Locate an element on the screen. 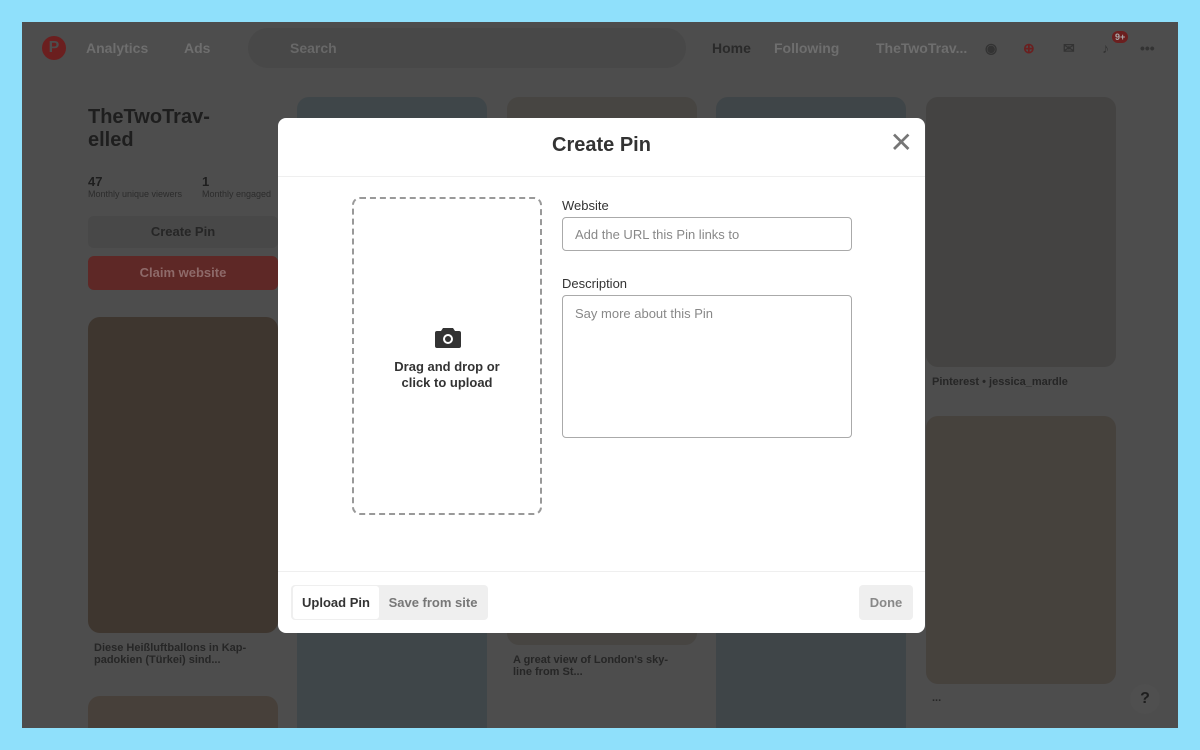 Image resolution: width=1200 pixels, height=750 pixels. done-button: Done is located at coordinates (886, 602).